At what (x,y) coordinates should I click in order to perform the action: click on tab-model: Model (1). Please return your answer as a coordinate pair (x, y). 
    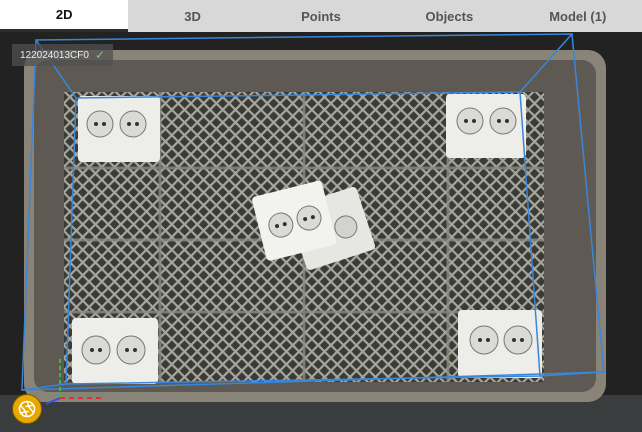
    Looking at the image, I should click on (578, 16).